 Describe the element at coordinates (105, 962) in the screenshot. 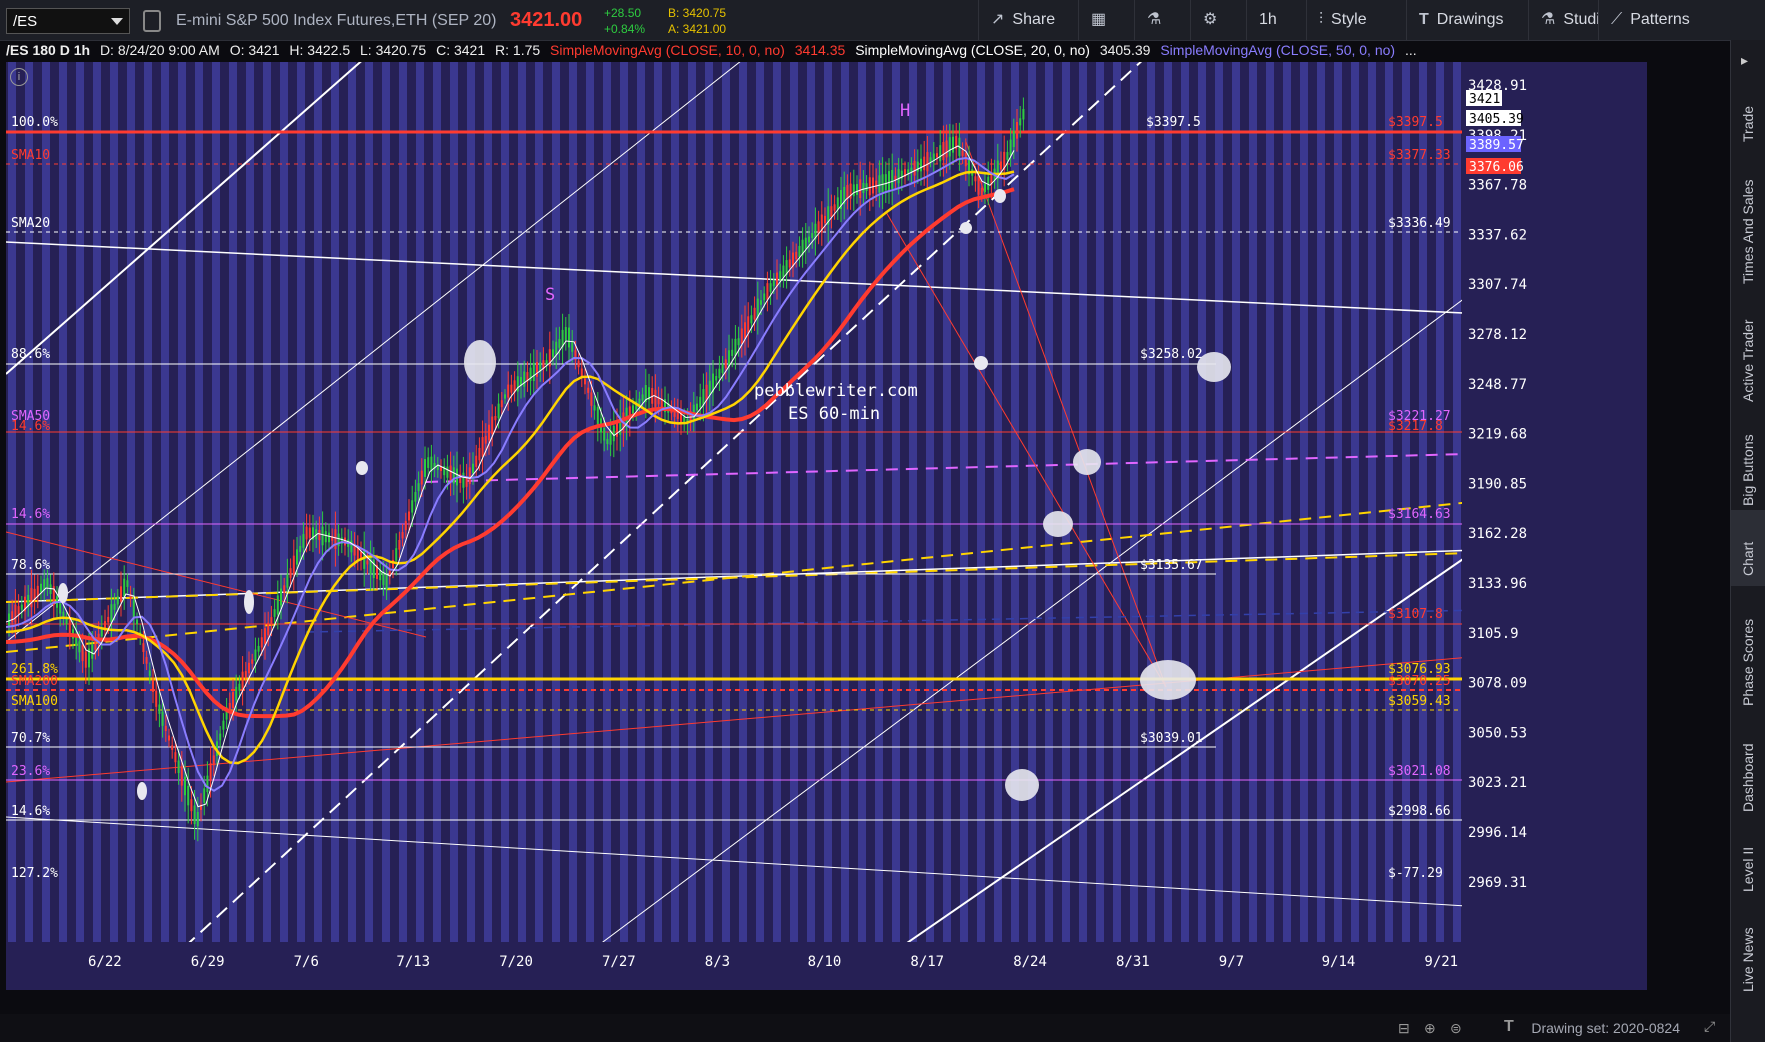

I see `date-tick-label: 6/22` at that location.